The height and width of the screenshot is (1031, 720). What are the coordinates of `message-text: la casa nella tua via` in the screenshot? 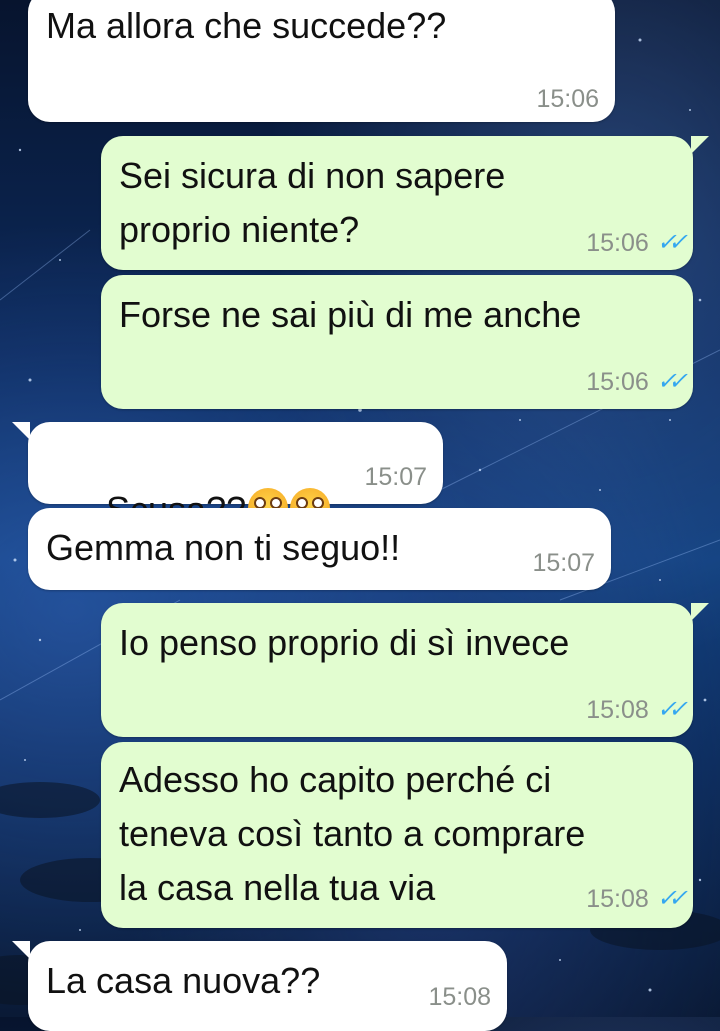 It's located at (277, 887).